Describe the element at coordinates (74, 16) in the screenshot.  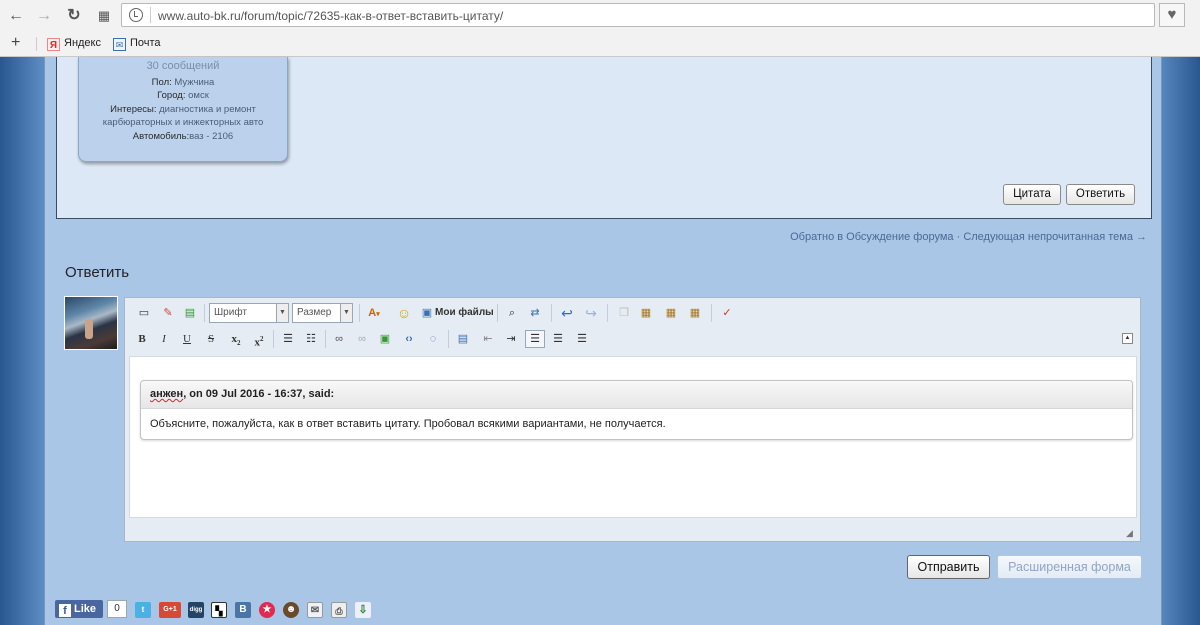
I see `reload-icon: ↻` at that location.